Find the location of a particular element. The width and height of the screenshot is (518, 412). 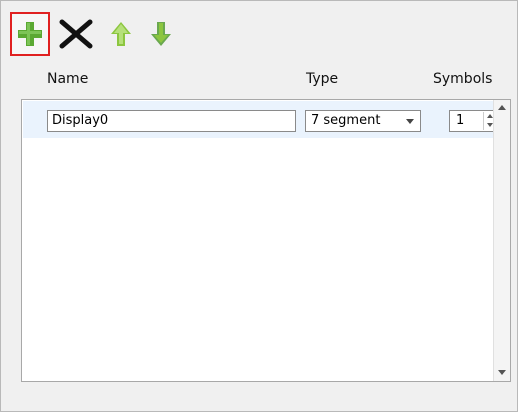

add-button is located at coordinates (30, 34).